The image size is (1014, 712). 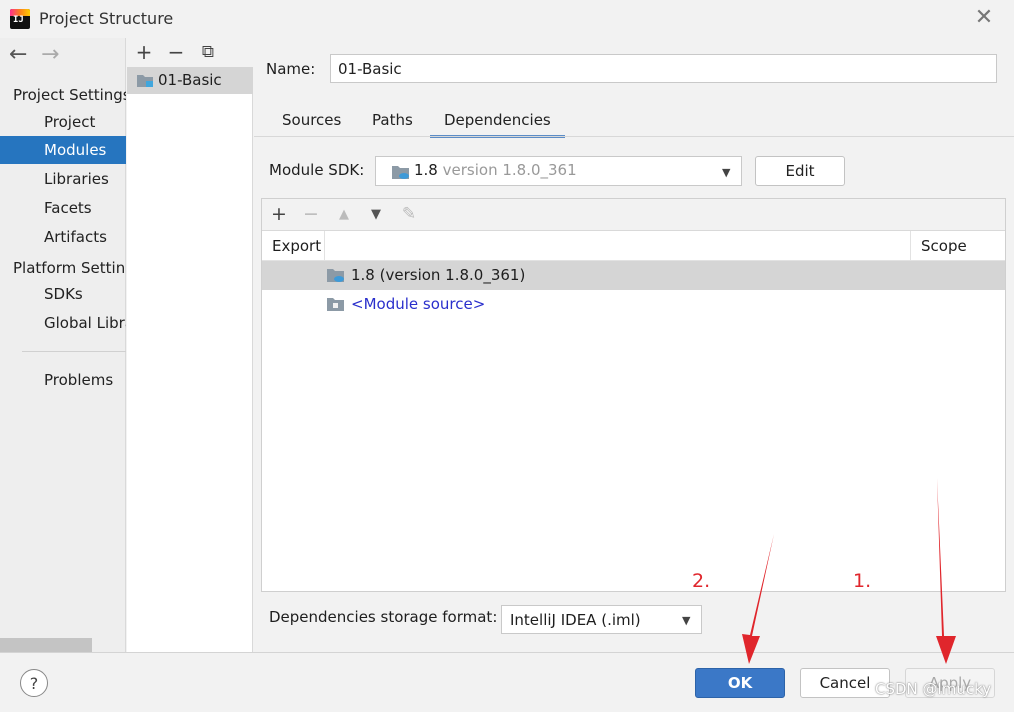 What do you see at coordinates (849, 571) in the screenshot?
I see `annotation-arrows` at bounding box center [849, 571].